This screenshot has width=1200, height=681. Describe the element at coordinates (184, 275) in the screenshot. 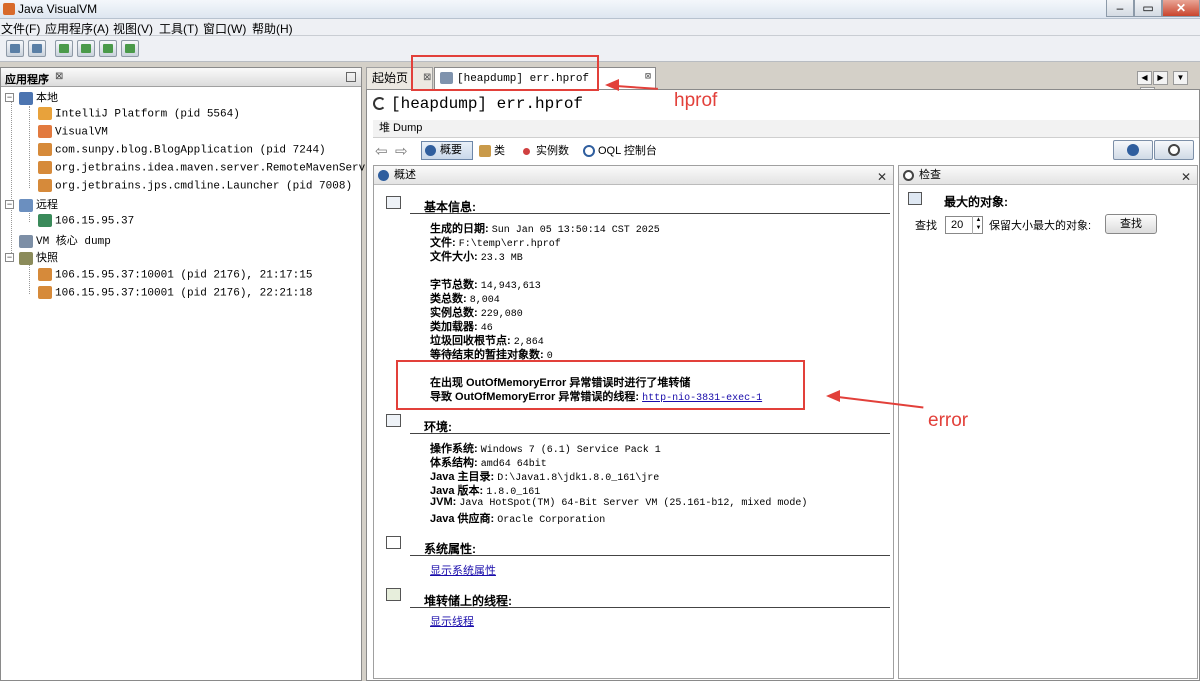

I see `tree-node-label: 106.15.95.37:10001 (pid 2176), 21:17:15` at that location.